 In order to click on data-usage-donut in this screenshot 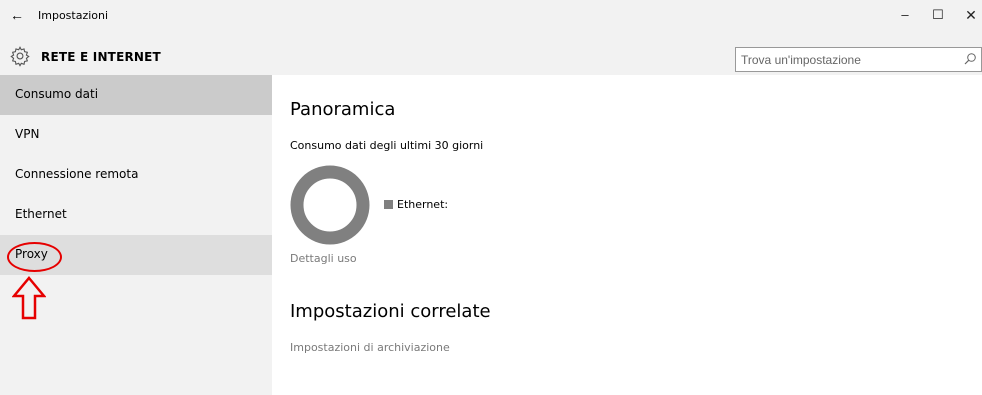, I will do `click(330, 205)`.